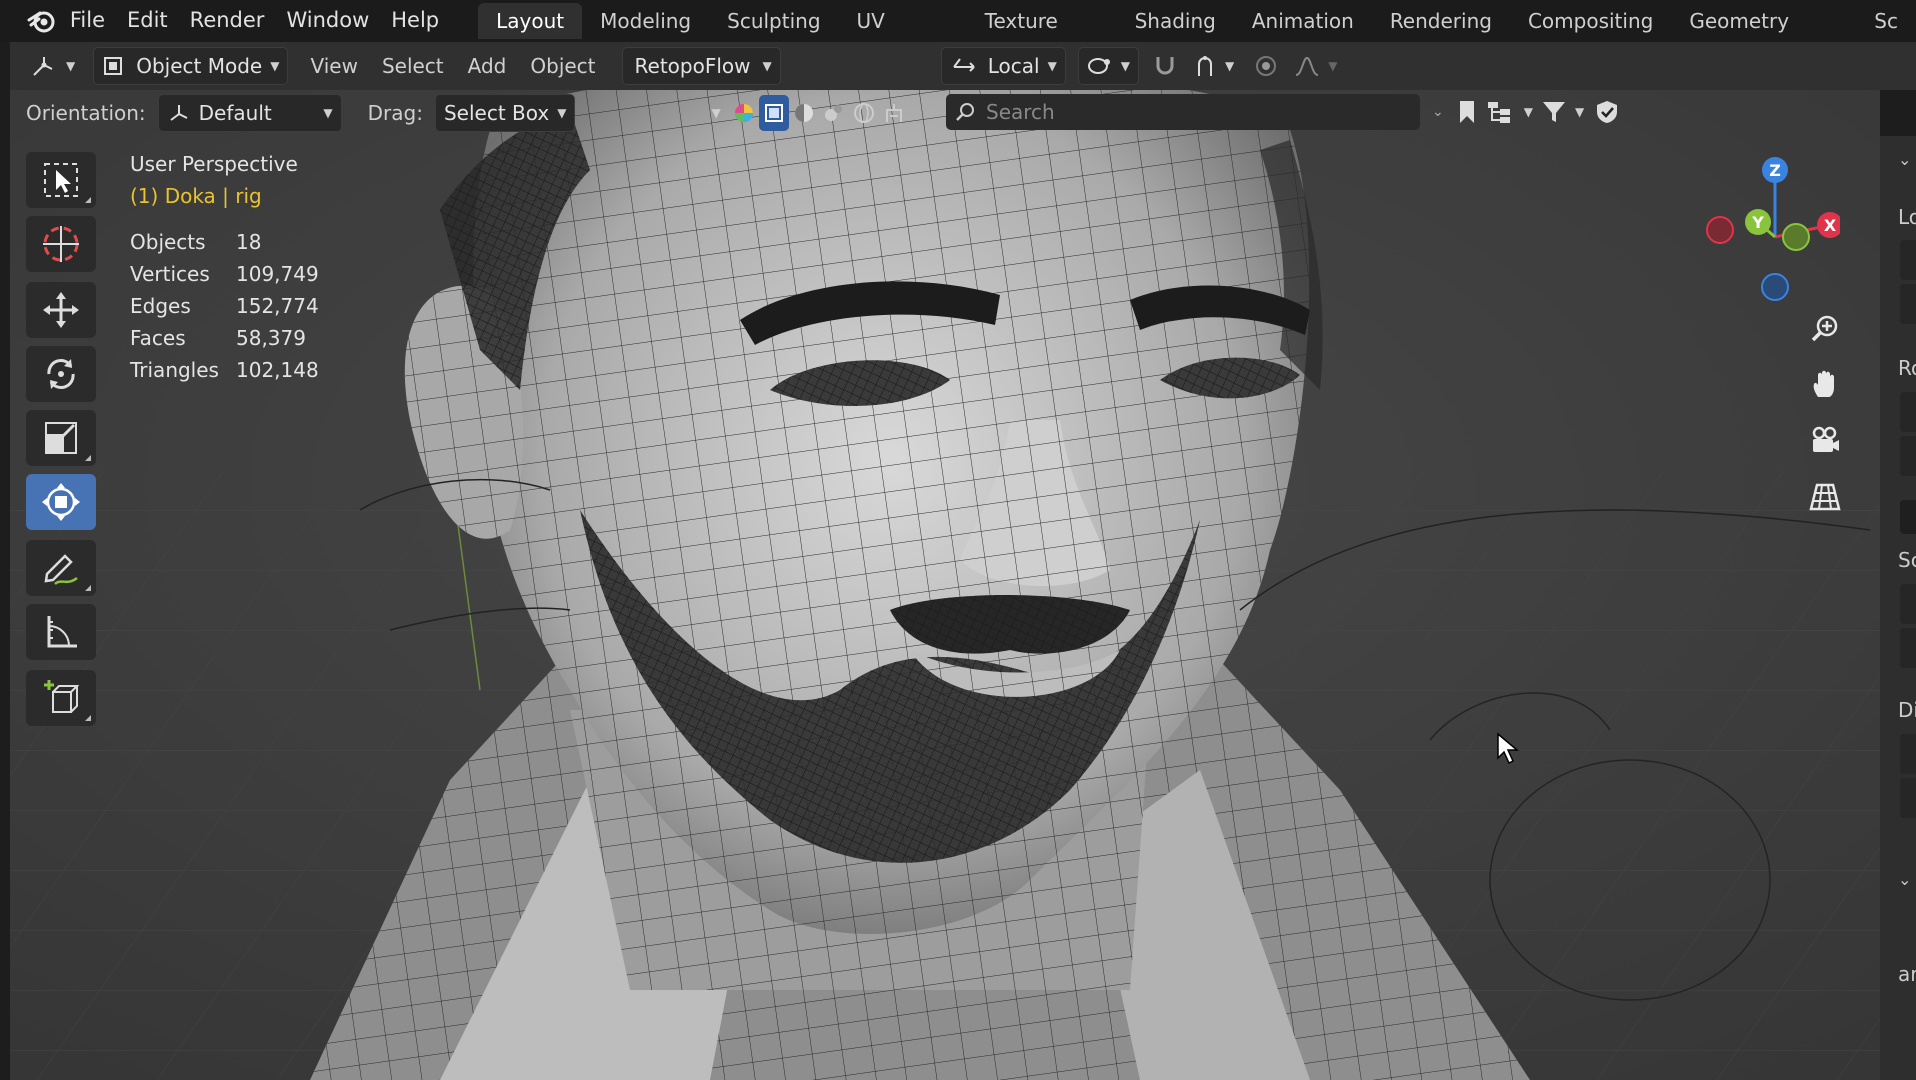 The image size is (1916, 1080). What do you see at coordinates (963, 65) in the screenshot?
I see `local-orientation-icon` at bounding box center [963, 65].